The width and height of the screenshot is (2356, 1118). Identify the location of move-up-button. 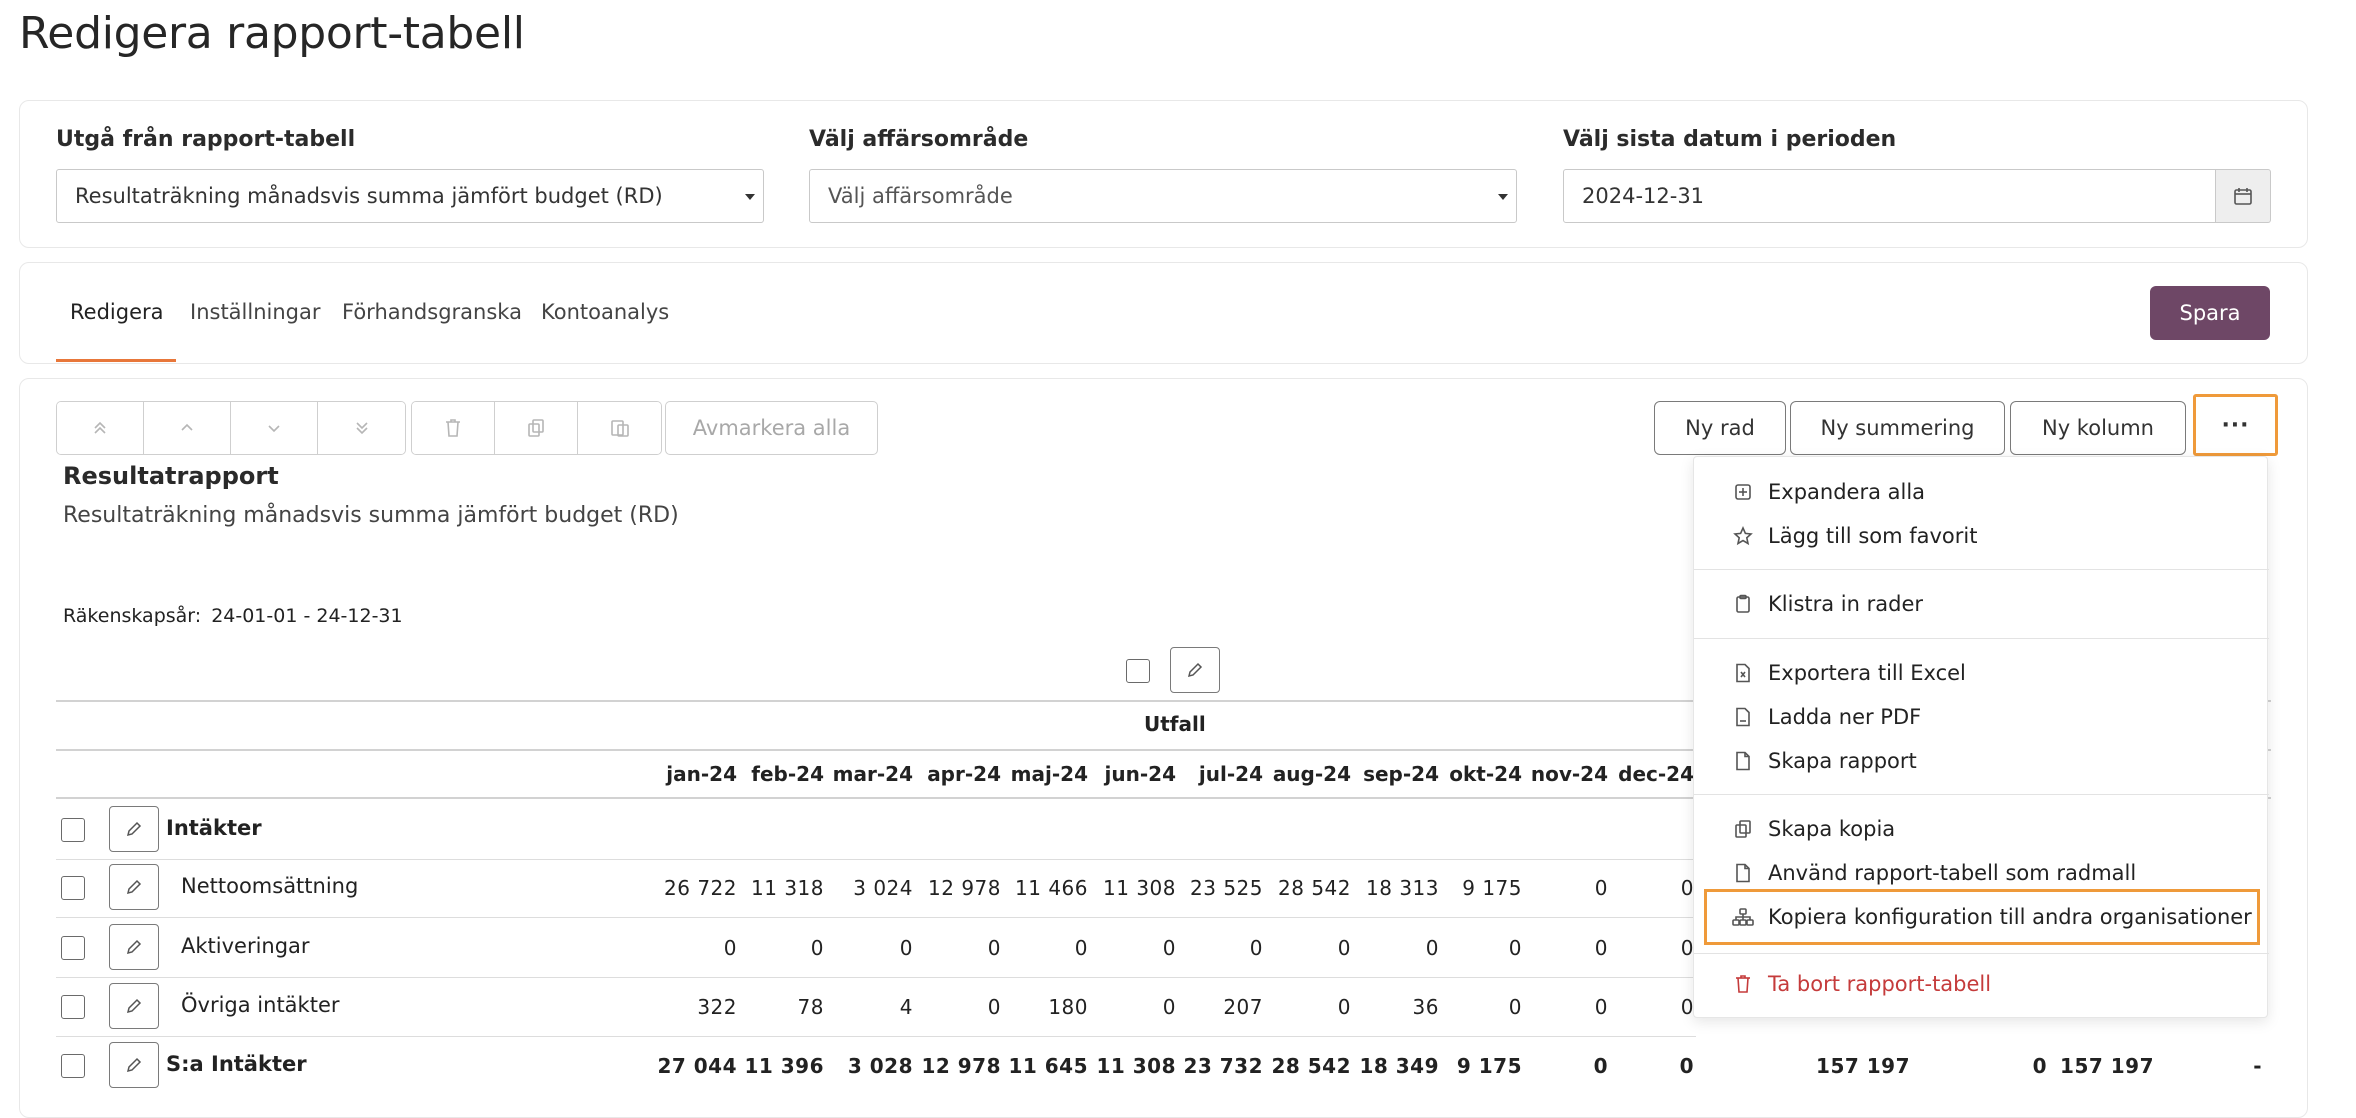
(187, 428).